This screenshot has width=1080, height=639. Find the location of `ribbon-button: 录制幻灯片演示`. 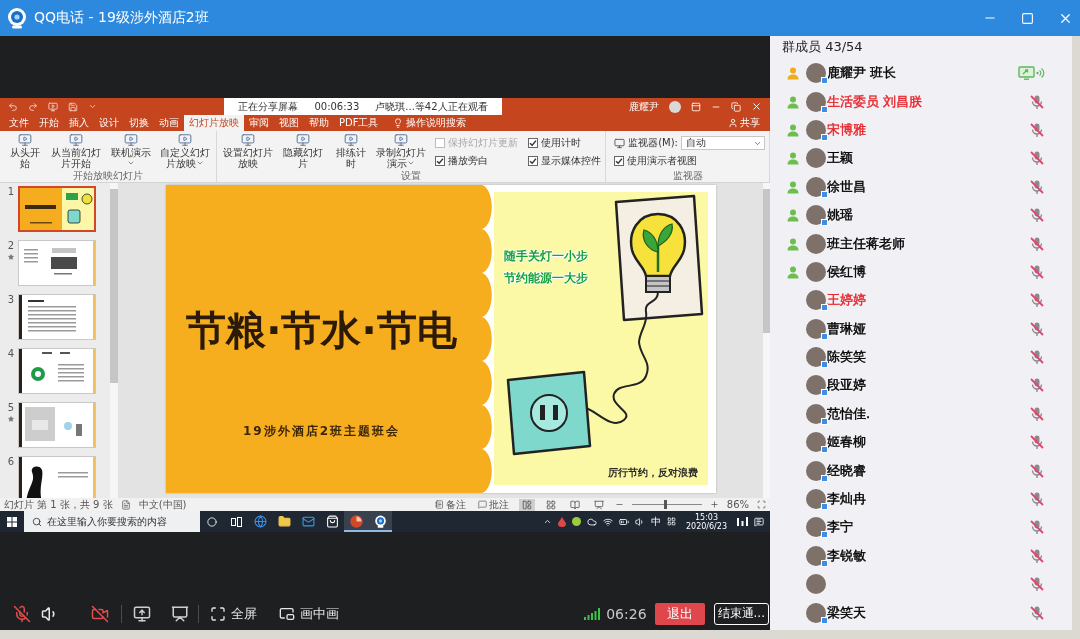

ribbon-button: 录制幻灯片演示 is located at coordinates (401, 151).